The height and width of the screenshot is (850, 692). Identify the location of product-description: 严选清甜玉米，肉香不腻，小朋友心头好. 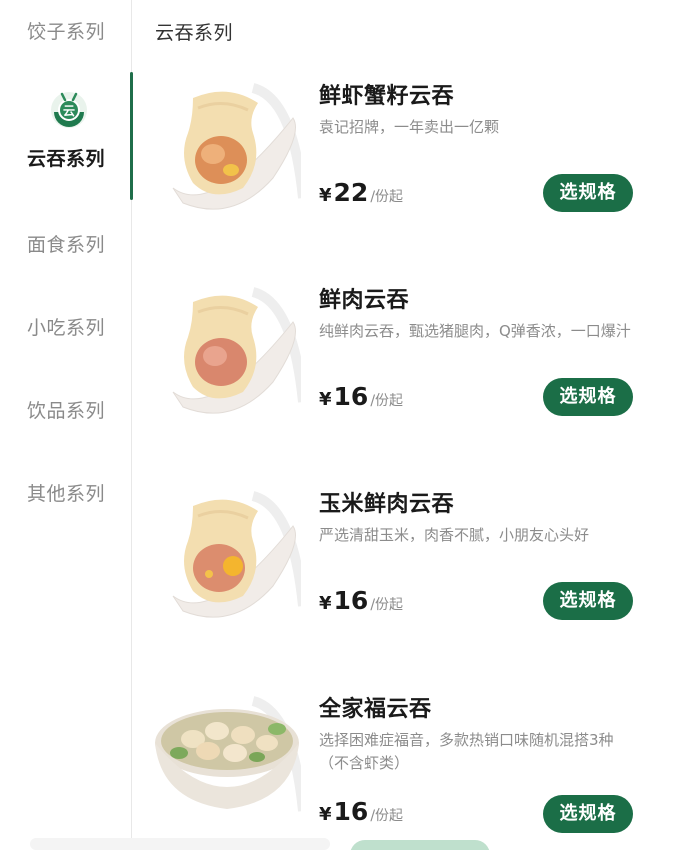
(454, 535).